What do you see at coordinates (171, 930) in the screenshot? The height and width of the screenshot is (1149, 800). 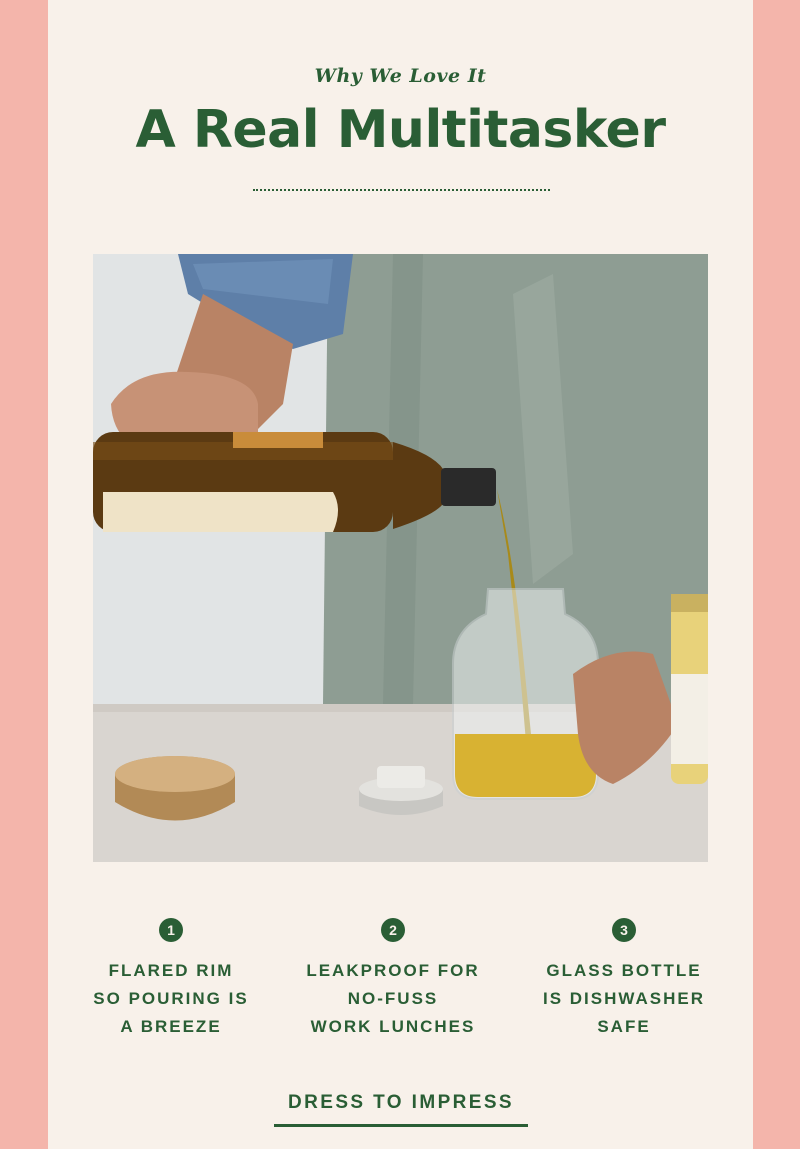 I see `feature-number-badge: 1` at bounding box center [171, 930].